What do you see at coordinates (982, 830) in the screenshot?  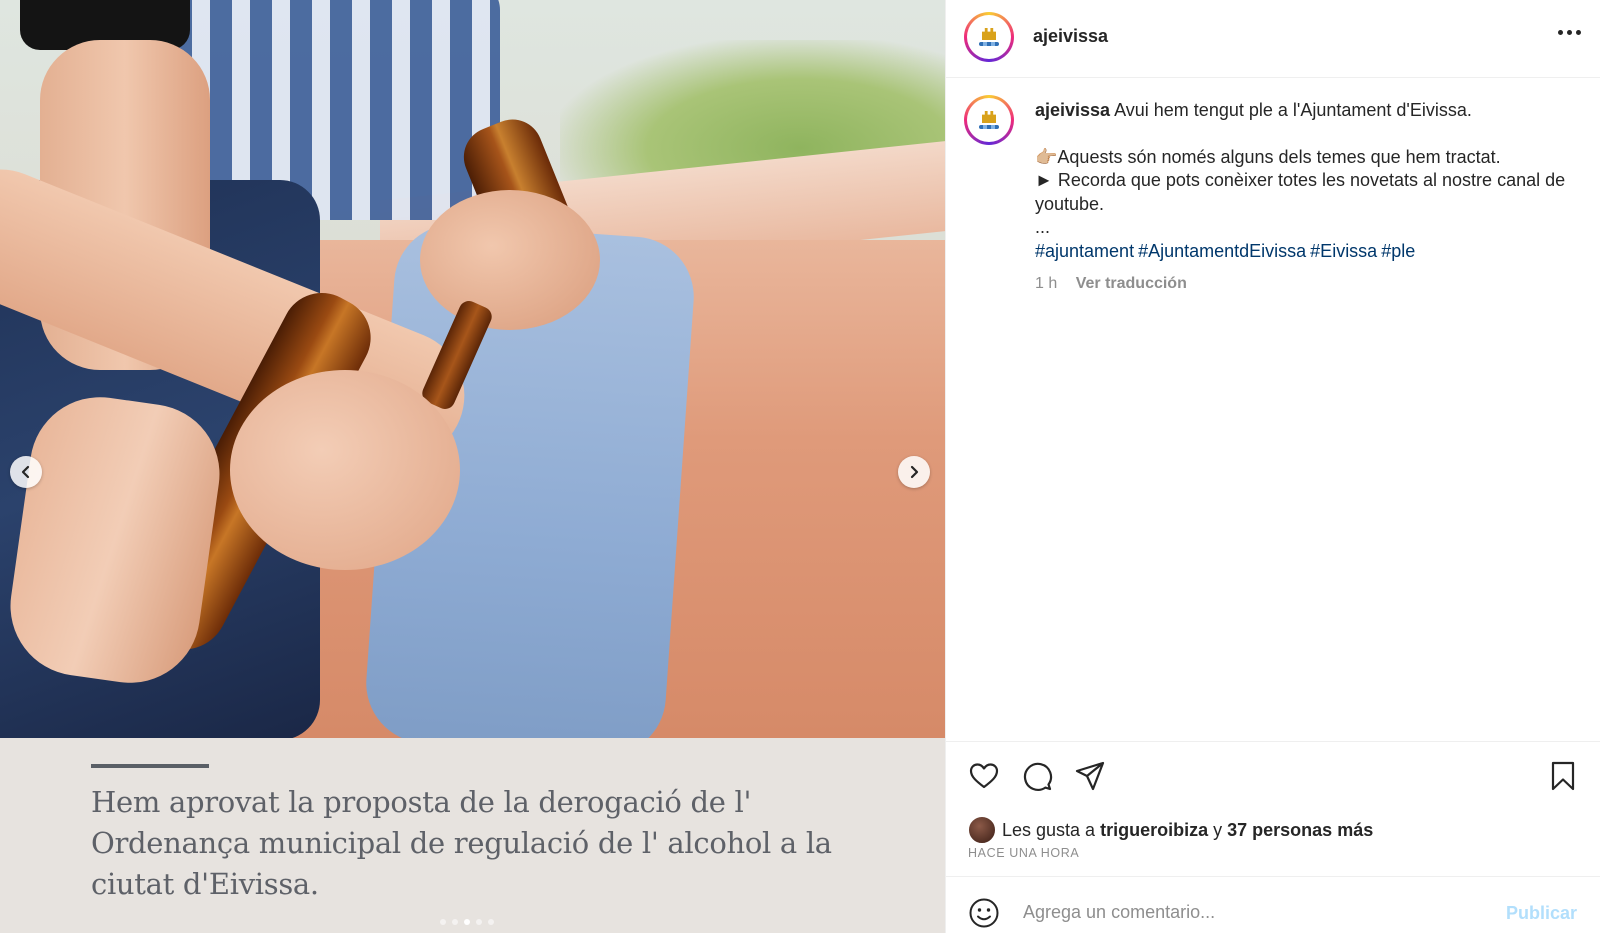 I see `liker-avatar` at bounding box center [982, 830].